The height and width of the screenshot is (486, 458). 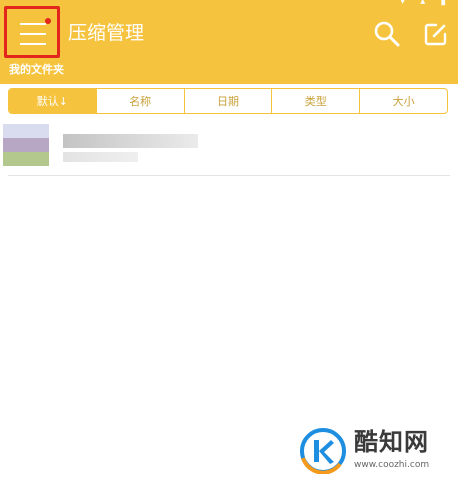 What do you see at coordinates (229, 149) in the screenshot?
I see `list-item` at bounding box center [229, 149].